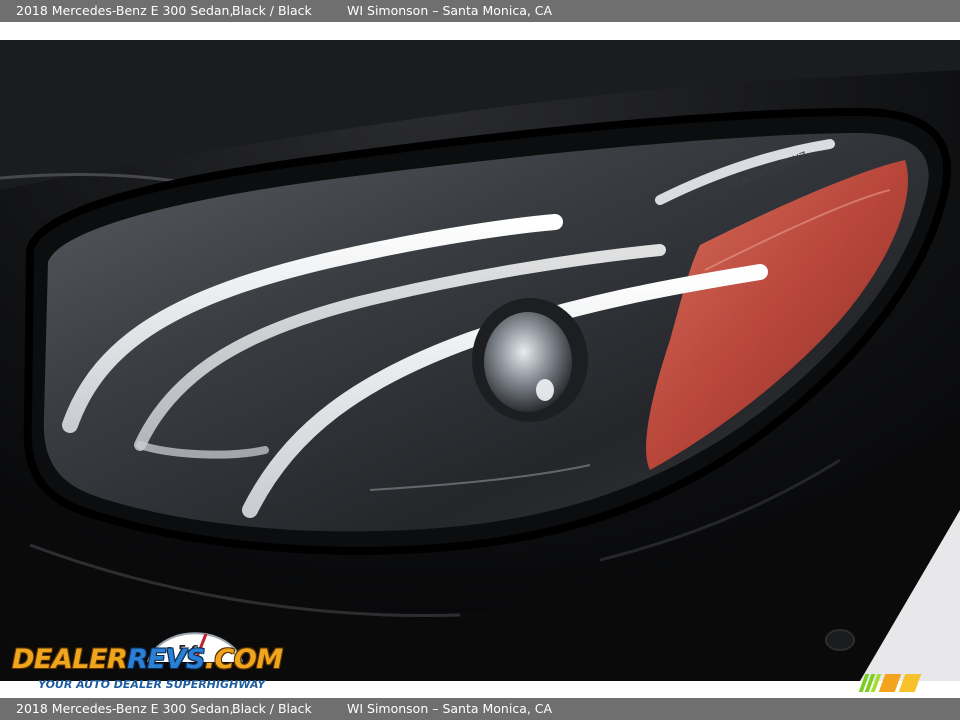  Describe the element at coordinates (166, 659) in the screenshot. I see `wordmark-revs: REVS` at that location.